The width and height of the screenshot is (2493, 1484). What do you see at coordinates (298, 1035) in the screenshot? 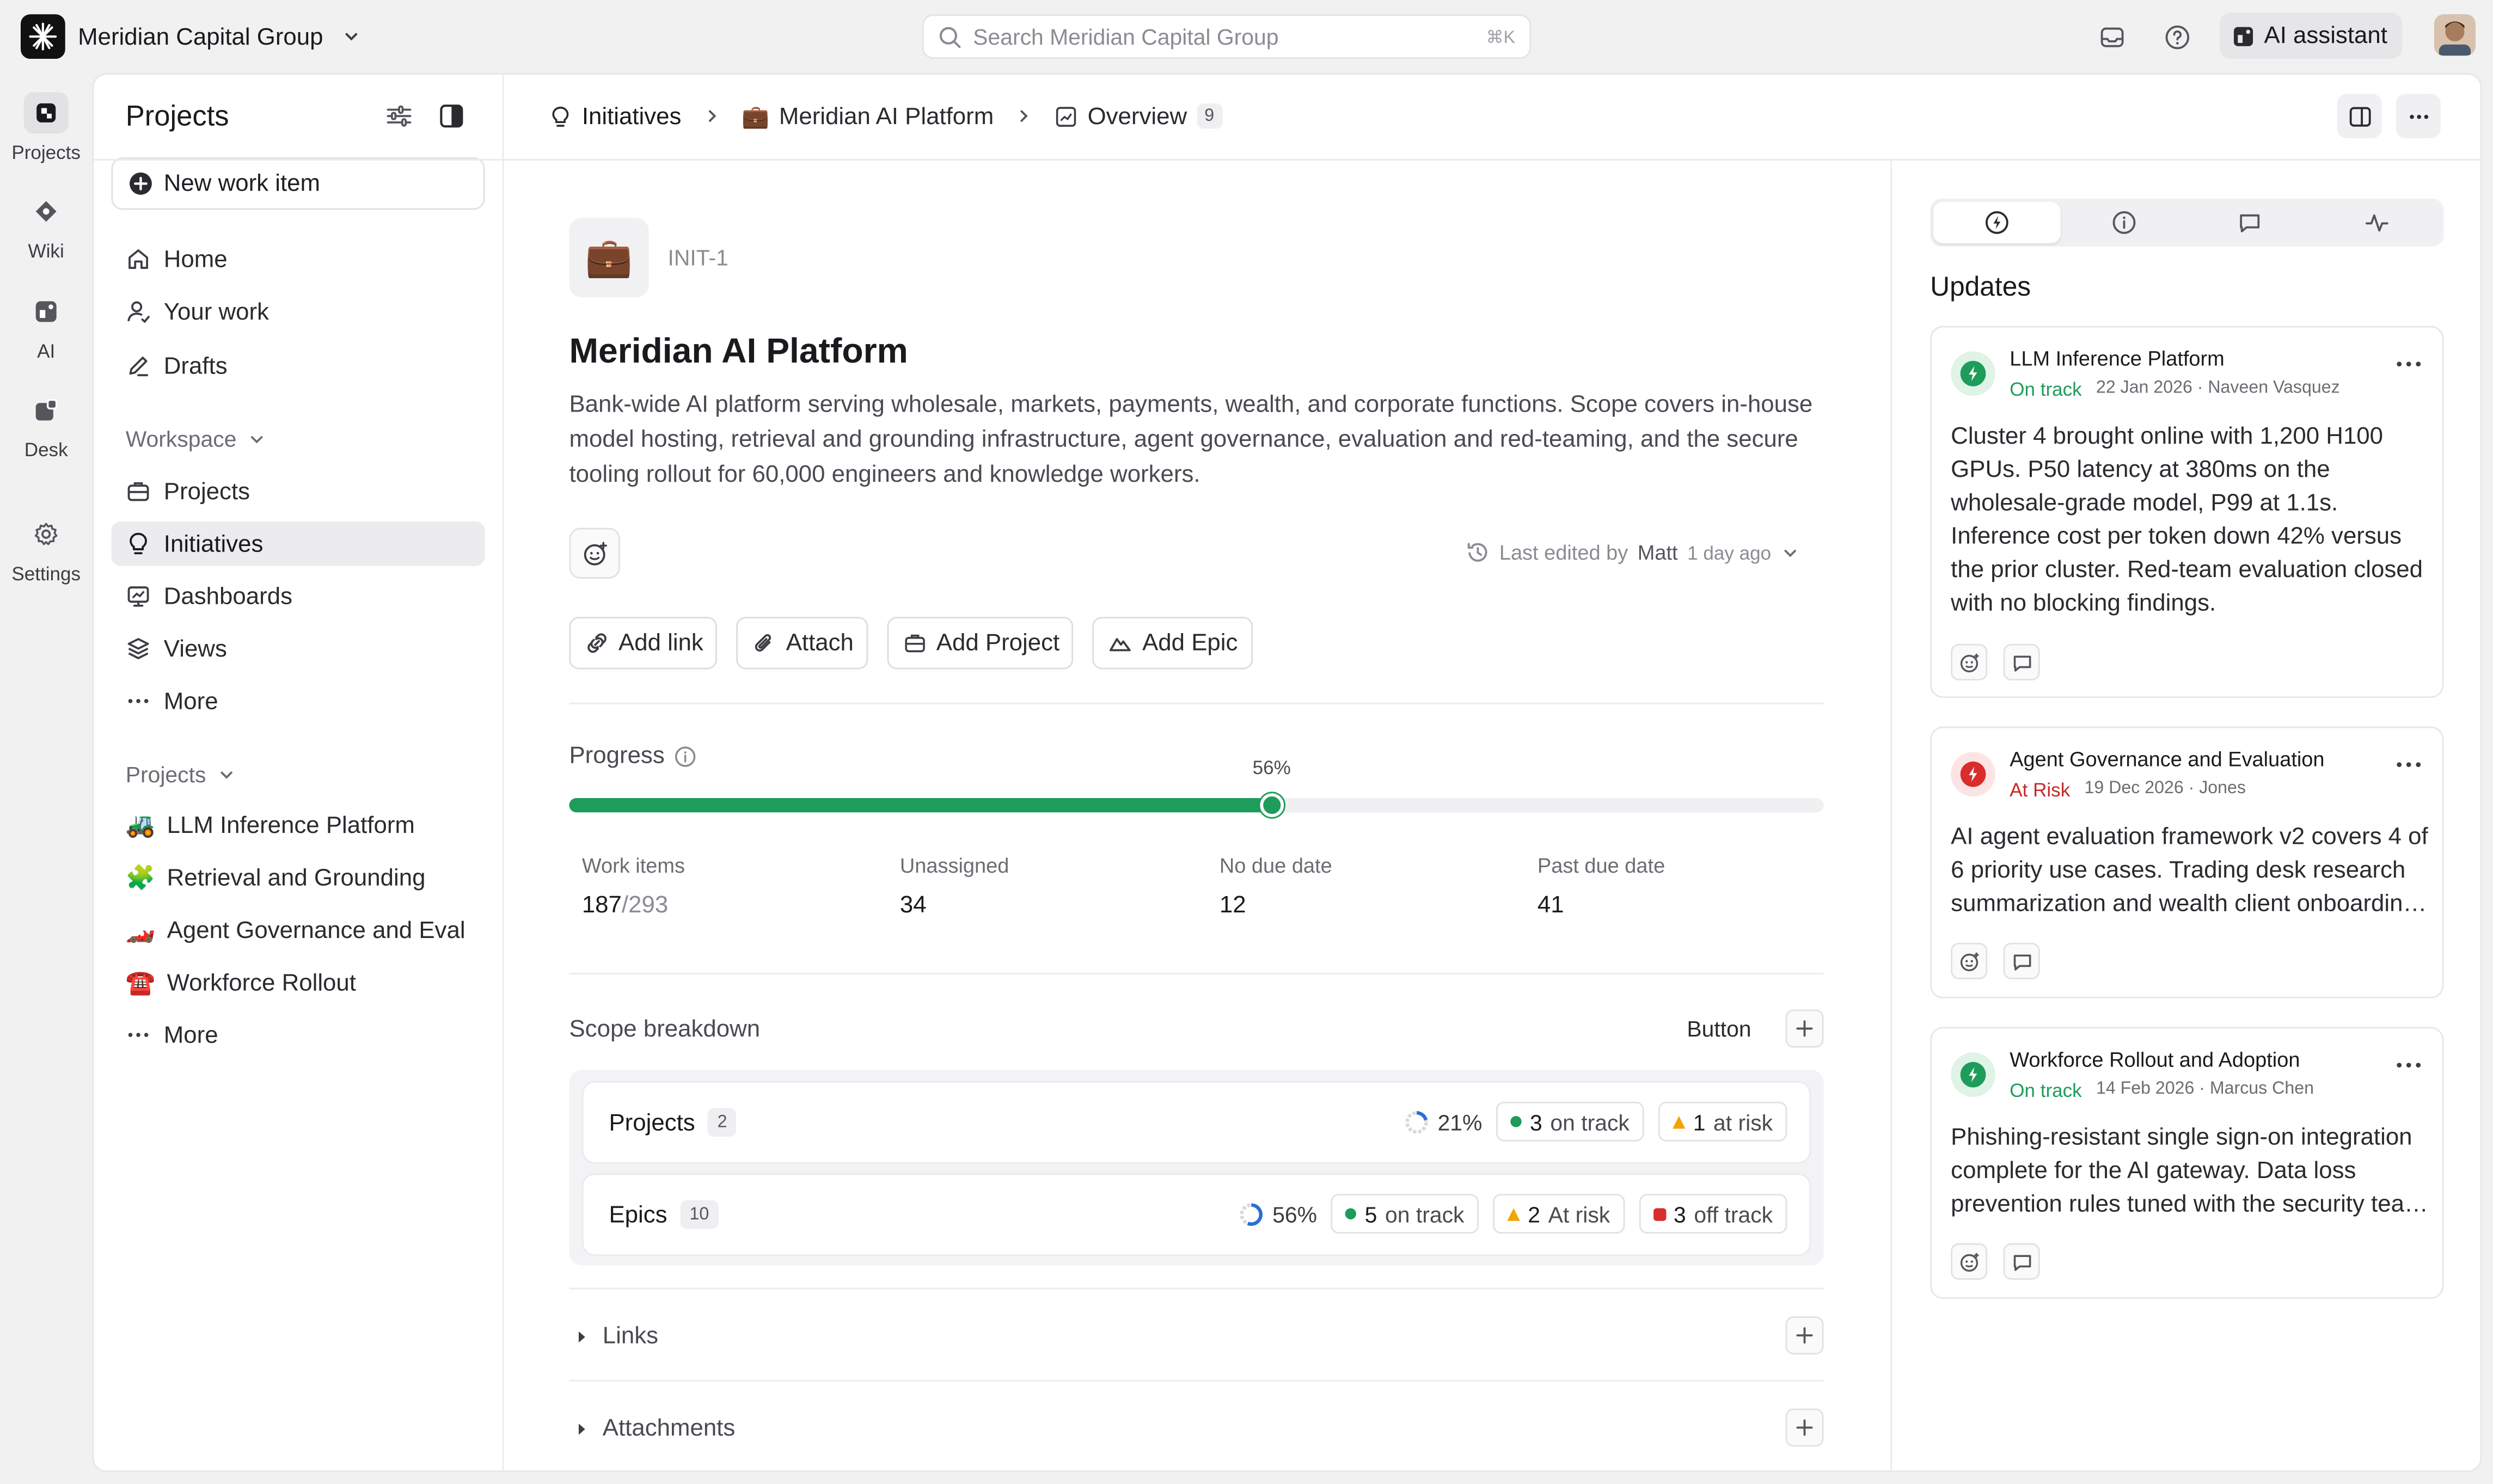
I see `sidebar-project-more: More` at bounding box center [298, 1035].